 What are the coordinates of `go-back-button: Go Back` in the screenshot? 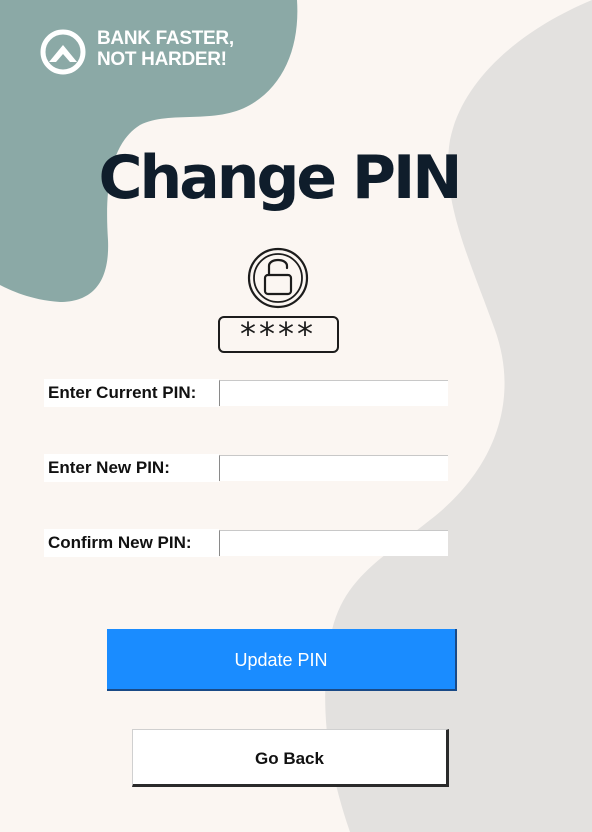 It's located at (290, 758).